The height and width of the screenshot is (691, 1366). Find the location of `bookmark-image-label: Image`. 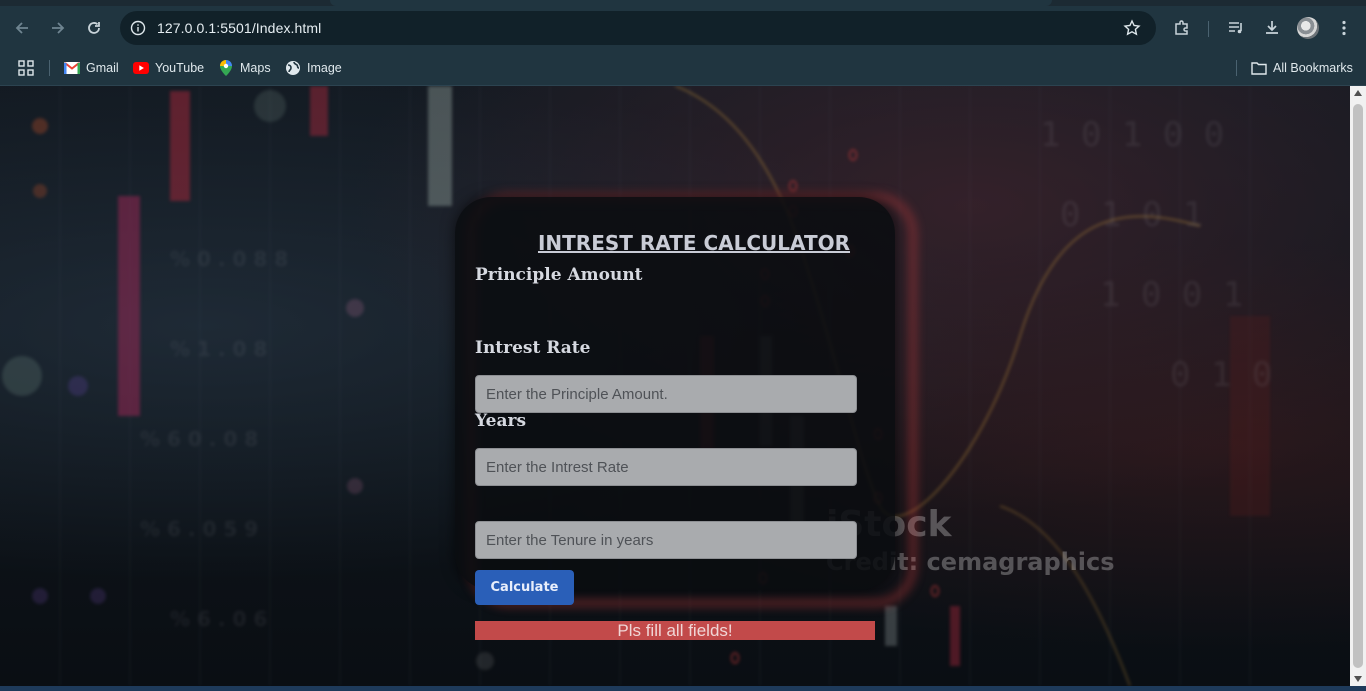

bookmark-image-label: Image is located at coordinates (324, 68).